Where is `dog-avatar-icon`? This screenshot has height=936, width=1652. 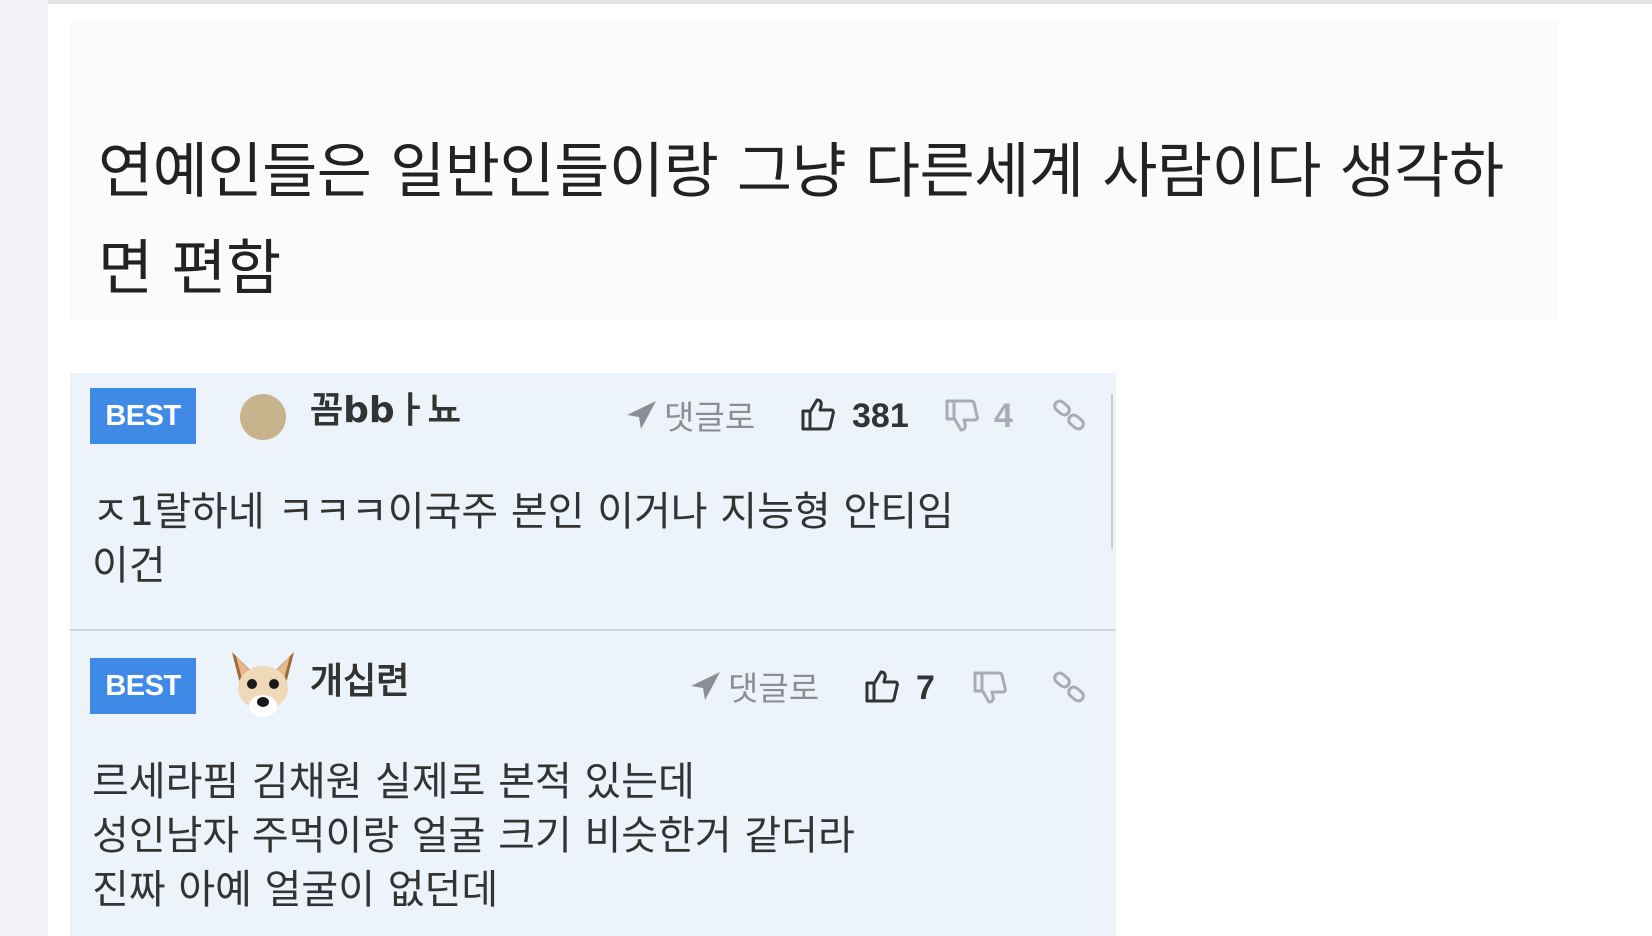
dog-avatar-icon is located at coordinates (263, 685).